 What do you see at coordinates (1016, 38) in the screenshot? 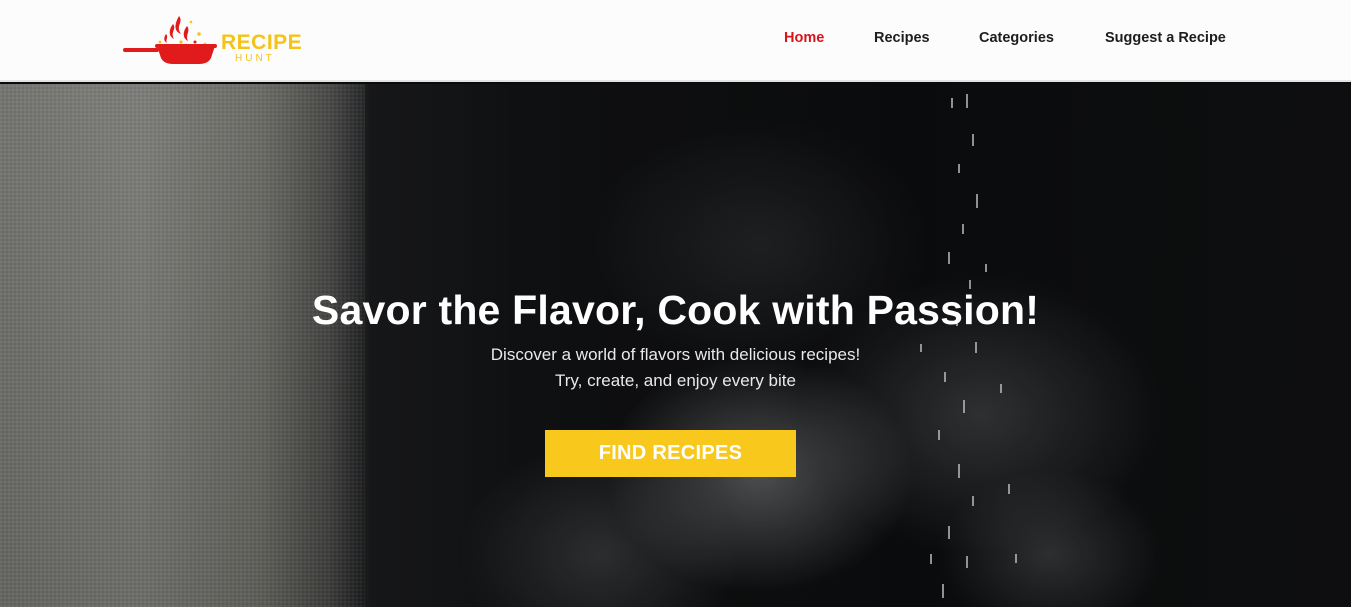
I see `nav-item-categories: Categories` at bounding box center [1016, 38].